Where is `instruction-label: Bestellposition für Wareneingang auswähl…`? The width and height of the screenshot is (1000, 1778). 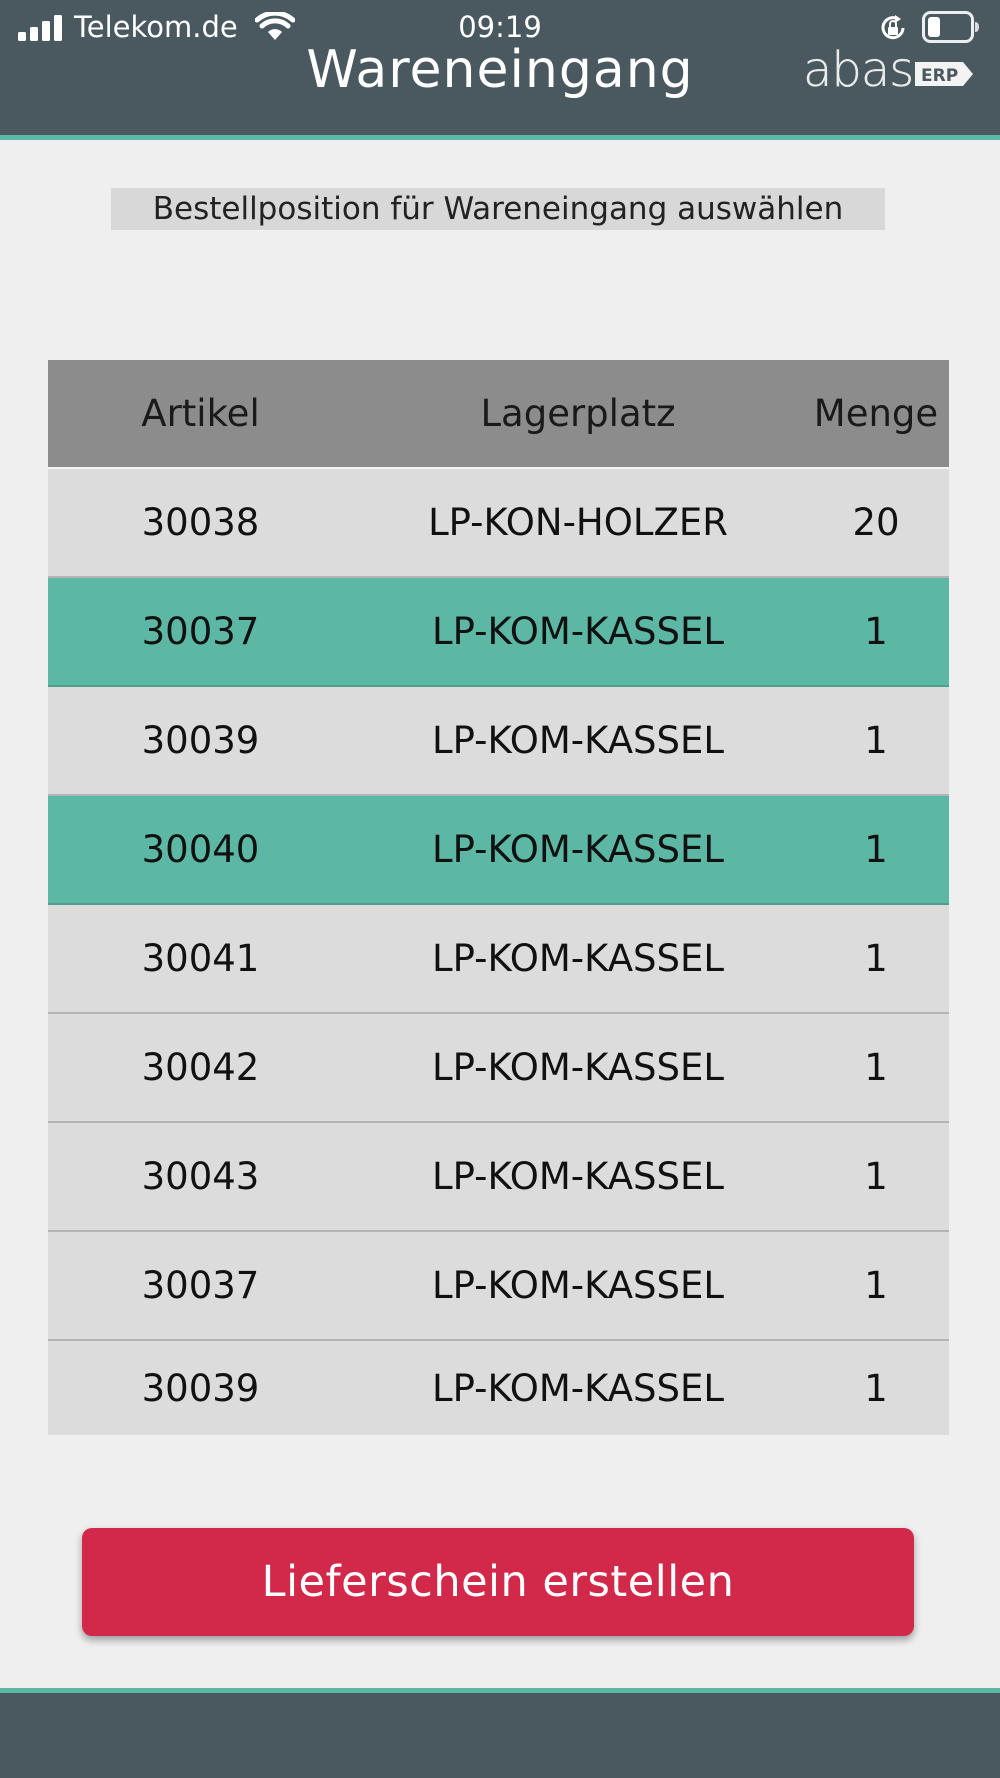
instruction-label: Bestellposition für Wareneingang auswähl… is located at coordinates (498, 209).